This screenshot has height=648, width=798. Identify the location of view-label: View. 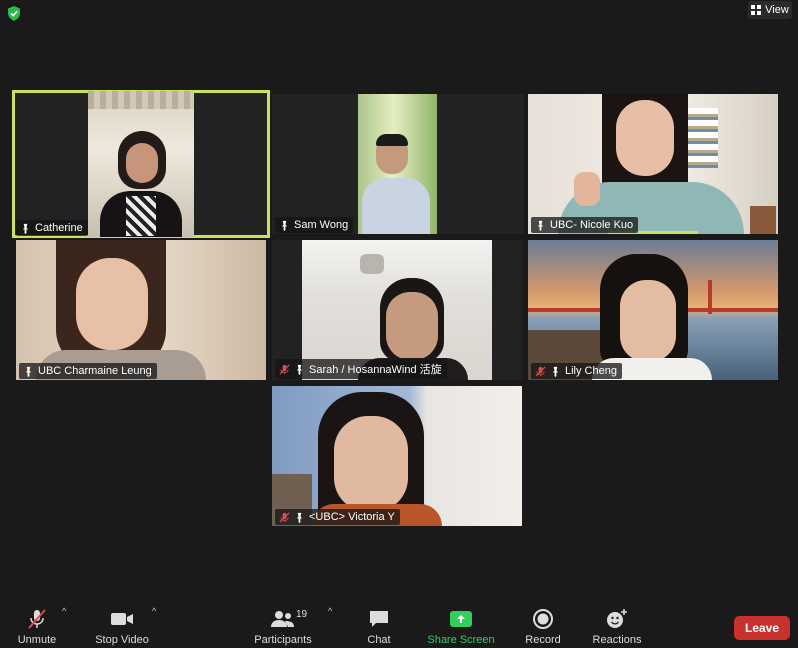
(777, 10).